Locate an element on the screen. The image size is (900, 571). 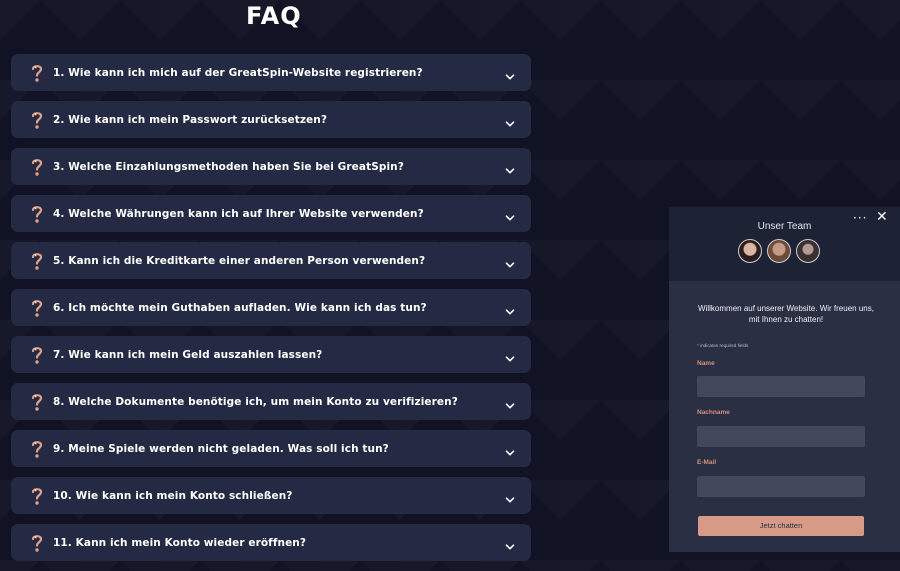
start-chat-button: Jetzt chatten is located at coordinates (781, 526).